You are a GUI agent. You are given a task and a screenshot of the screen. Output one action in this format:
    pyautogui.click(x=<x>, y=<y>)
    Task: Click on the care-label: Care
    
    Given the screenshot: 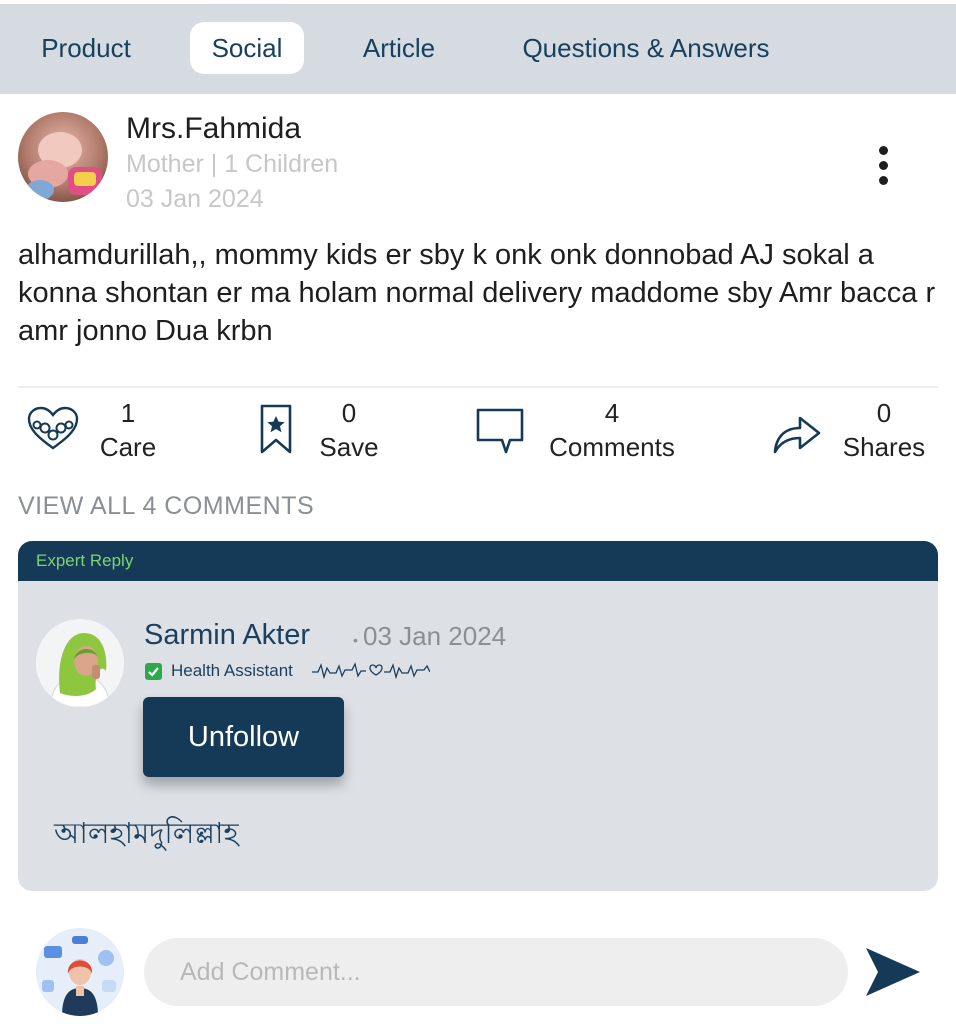 What is the action you would take?
    pyautogui.click(x=128, y=447)
    